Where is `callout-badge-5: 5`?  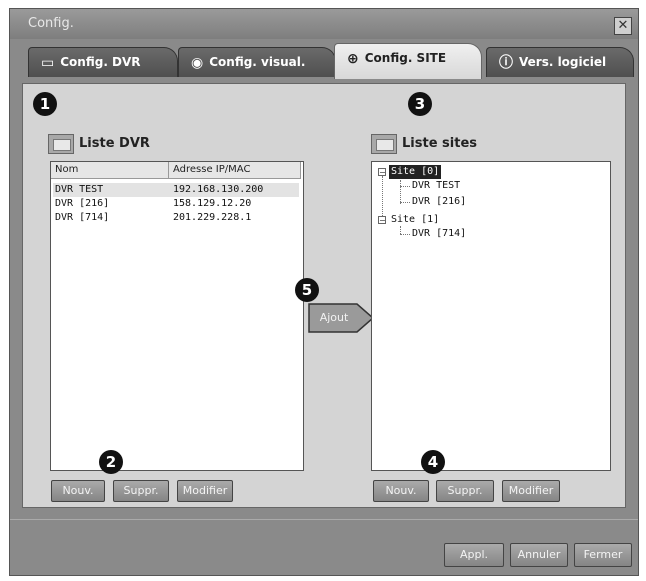
callout-badge-5: 5 is located at coordinates (307, 290).